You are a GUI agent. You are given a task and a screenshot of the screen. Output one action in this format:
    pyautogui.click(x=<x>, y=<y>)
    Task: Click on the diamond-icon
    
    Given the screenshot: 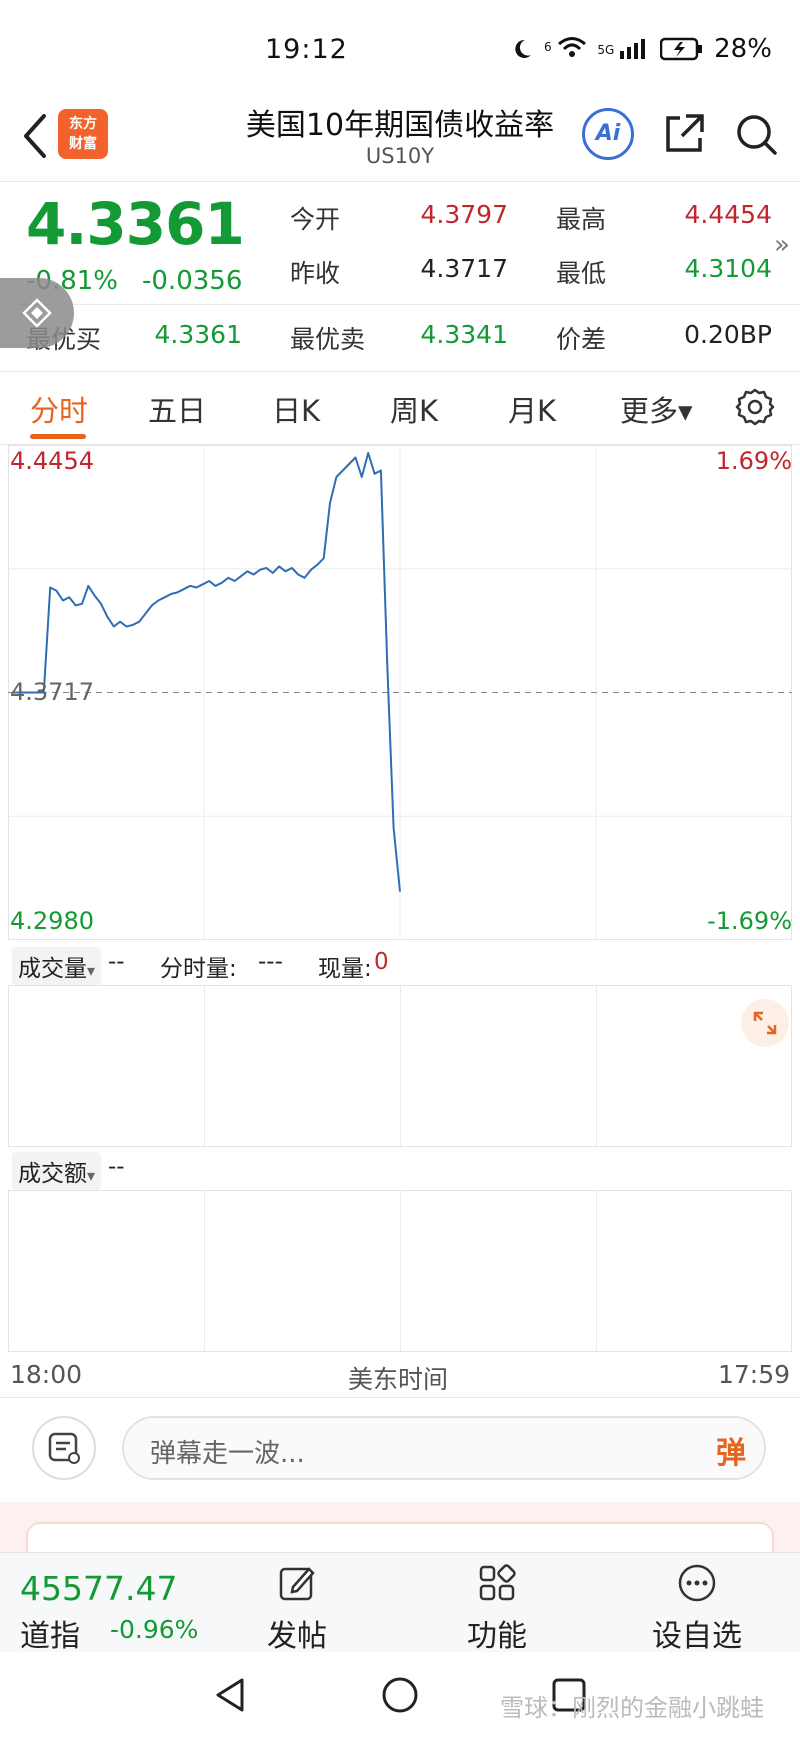 What is the action you would take?
    pyautogui.click(x=37, y=313)
    